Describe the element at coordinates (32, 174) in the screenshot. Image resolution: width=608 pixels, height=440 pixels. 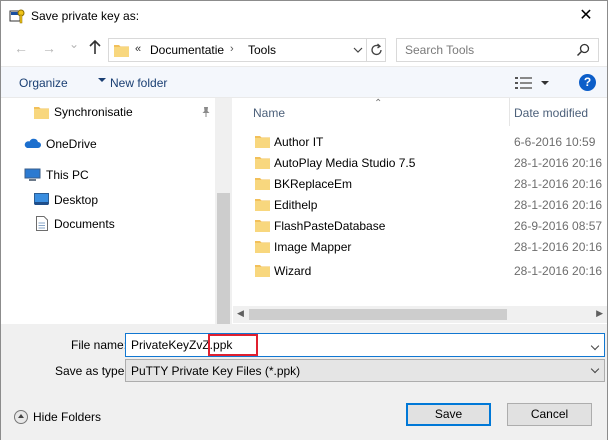
I see `computer-icon` at that location.